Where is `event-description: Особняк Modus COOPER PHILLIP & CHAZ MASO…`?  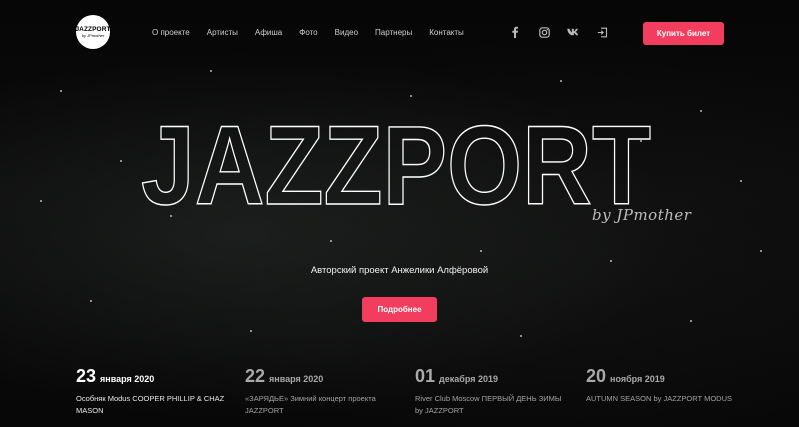
event-description: Особняк Modus COOPER PHILLIP & CHAZ MASO… is located at coordinates (150, 404).